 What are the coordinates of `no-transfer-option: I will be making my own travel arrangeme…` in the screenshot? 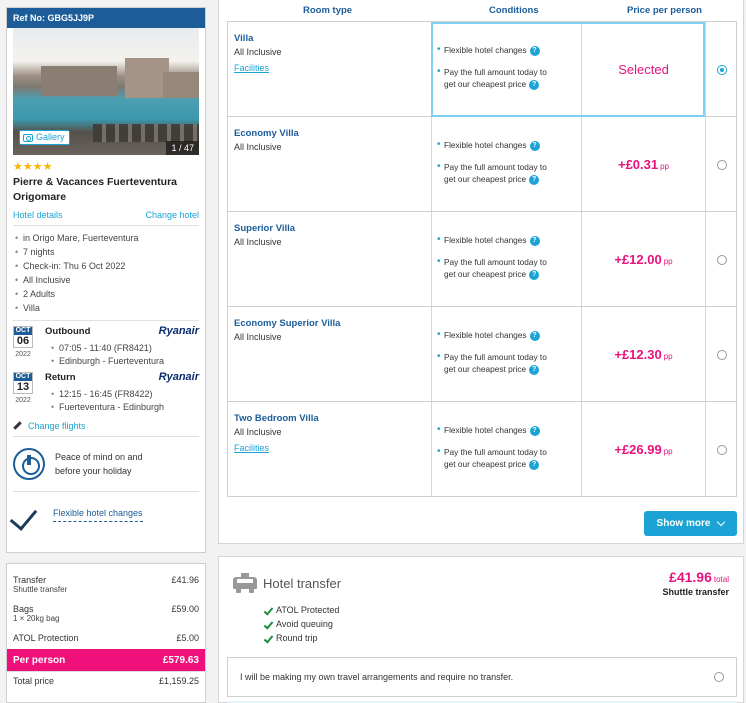 It's located at (482, 677).